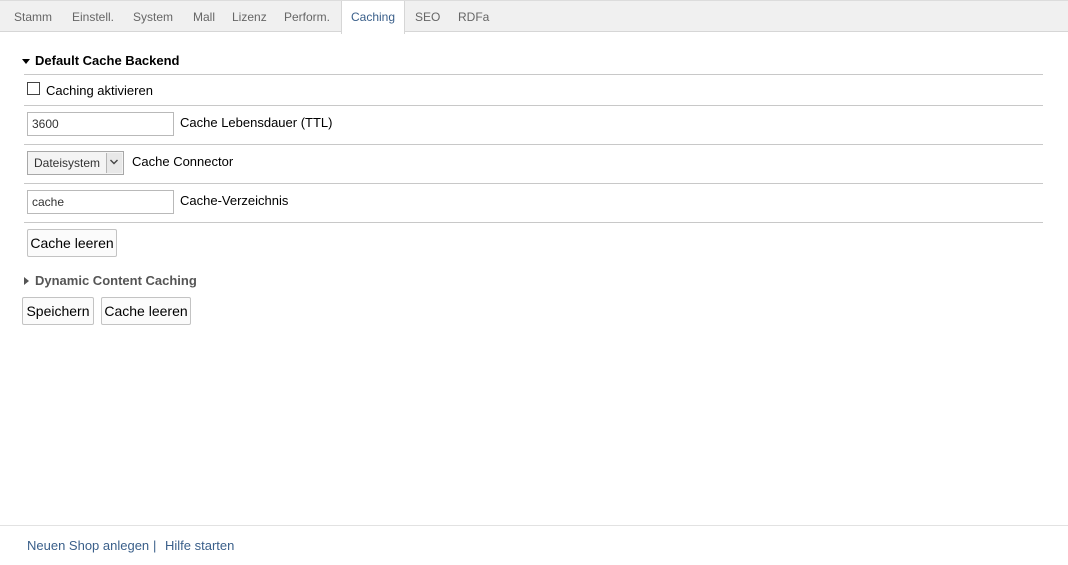 The height and width of the screenshot is (565, 1068). Describe the element at coordinates (146, 311) in the screenshot. I see `clear-cache-action-button: Cache leeren` at that location.